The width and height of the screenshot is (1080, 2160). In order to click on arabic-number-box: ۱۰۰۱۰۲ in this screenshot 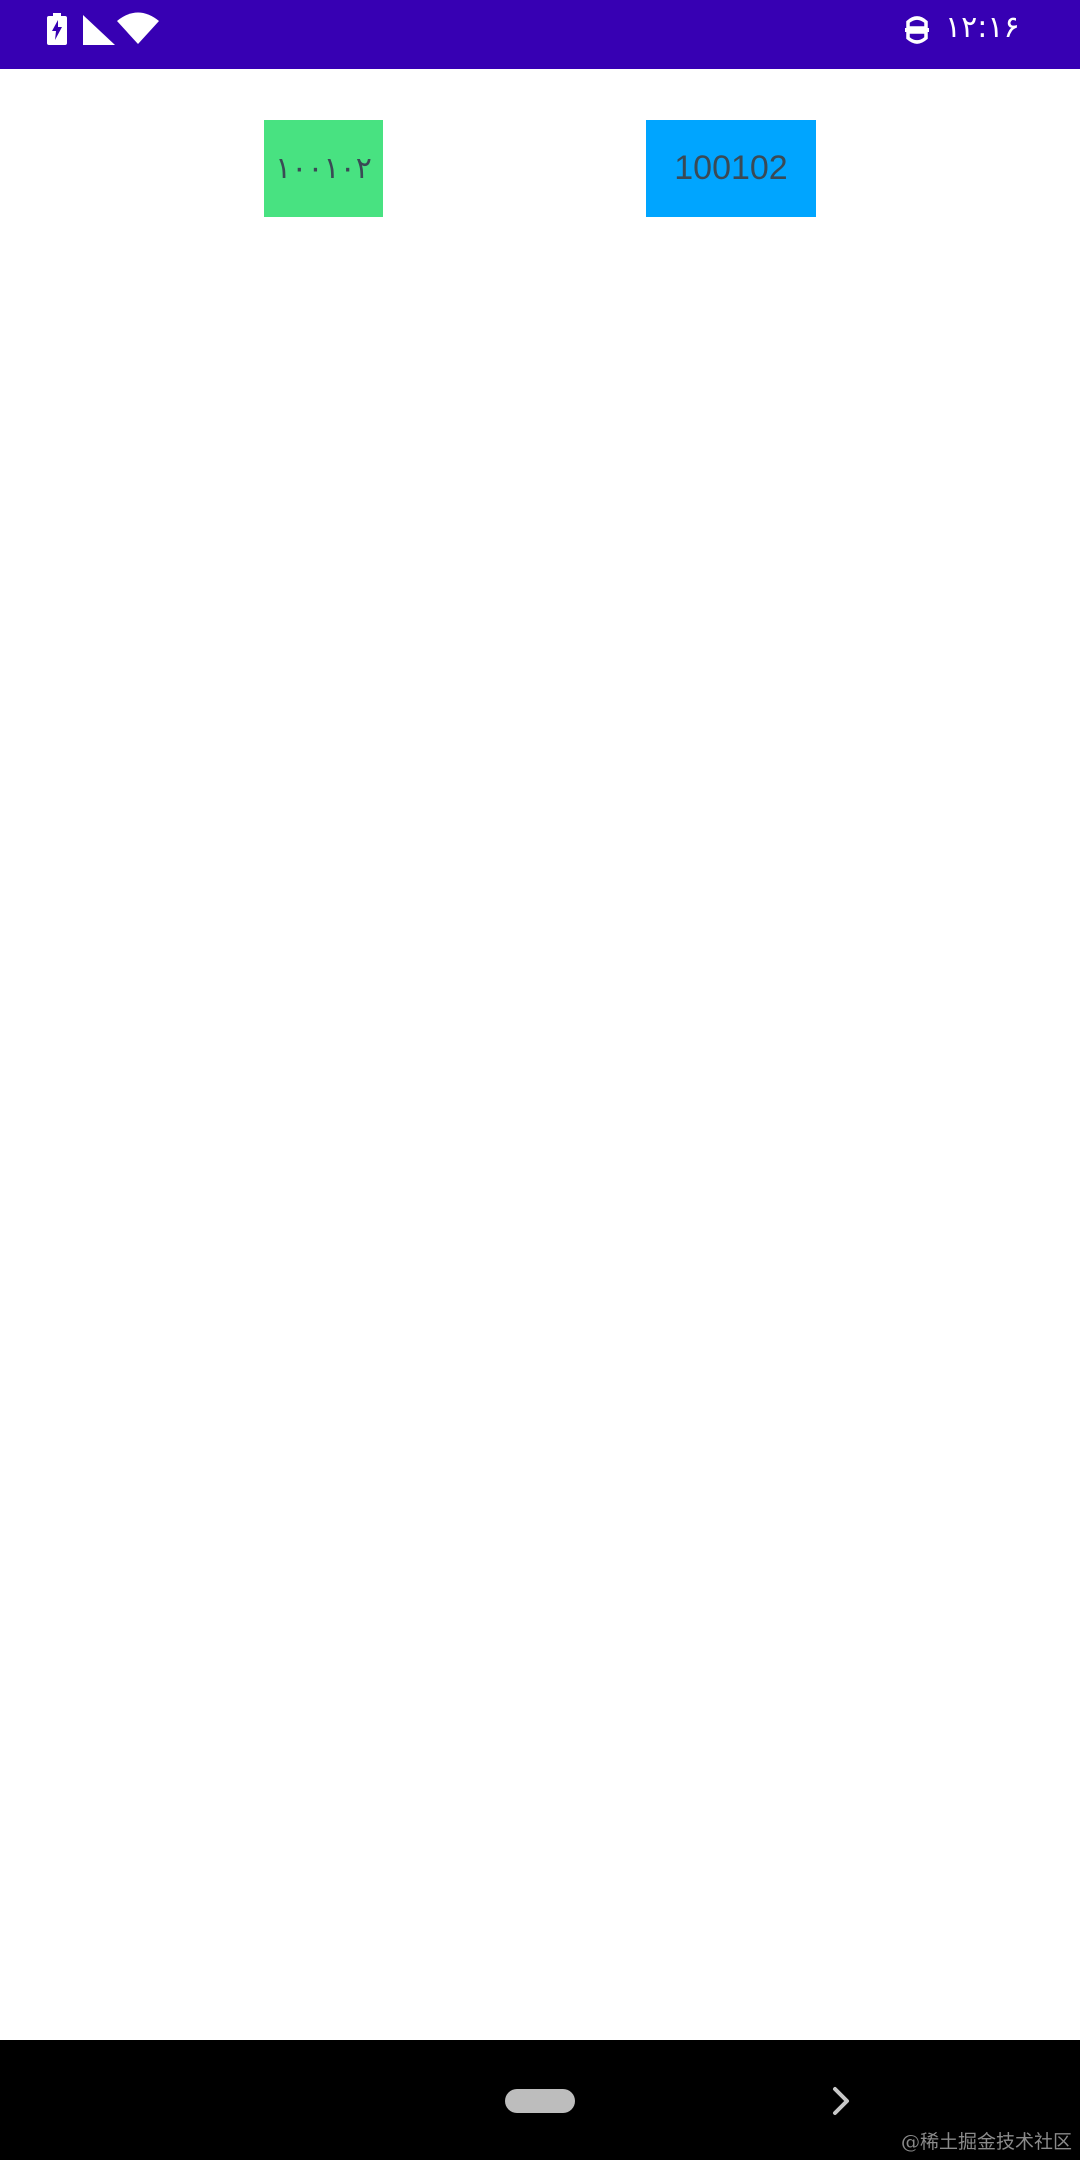, I will do `click(323, 168)`.